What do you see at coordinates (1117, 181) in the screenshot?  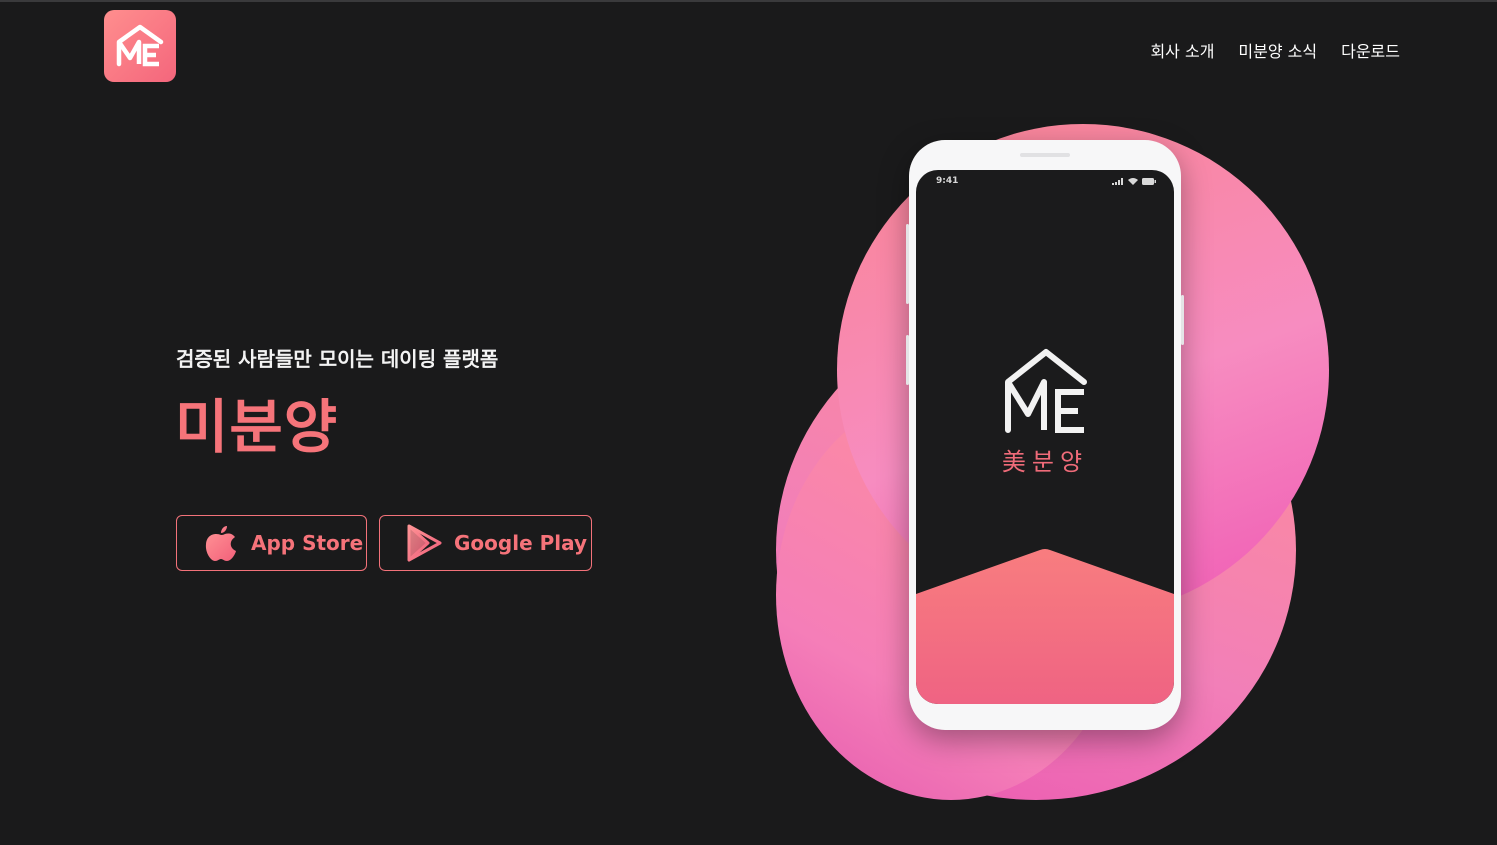 I see `signal-icon` at bounding box center [1117, 181].